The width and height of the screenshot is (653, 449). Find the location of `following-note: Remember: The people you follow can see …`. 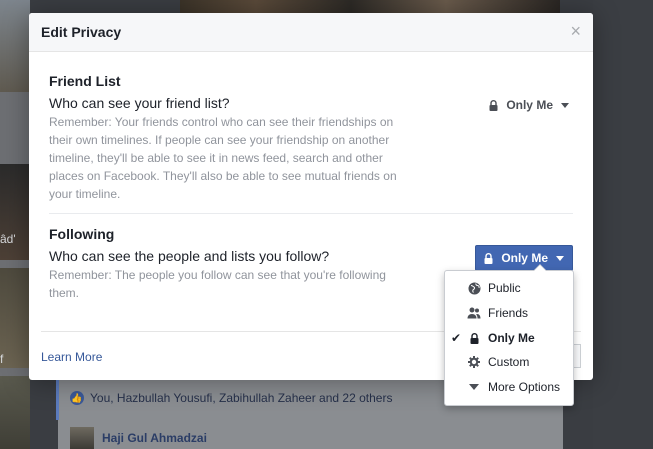

following-note: Remember: The people you follow can see … is located at coordinates (217, 284).